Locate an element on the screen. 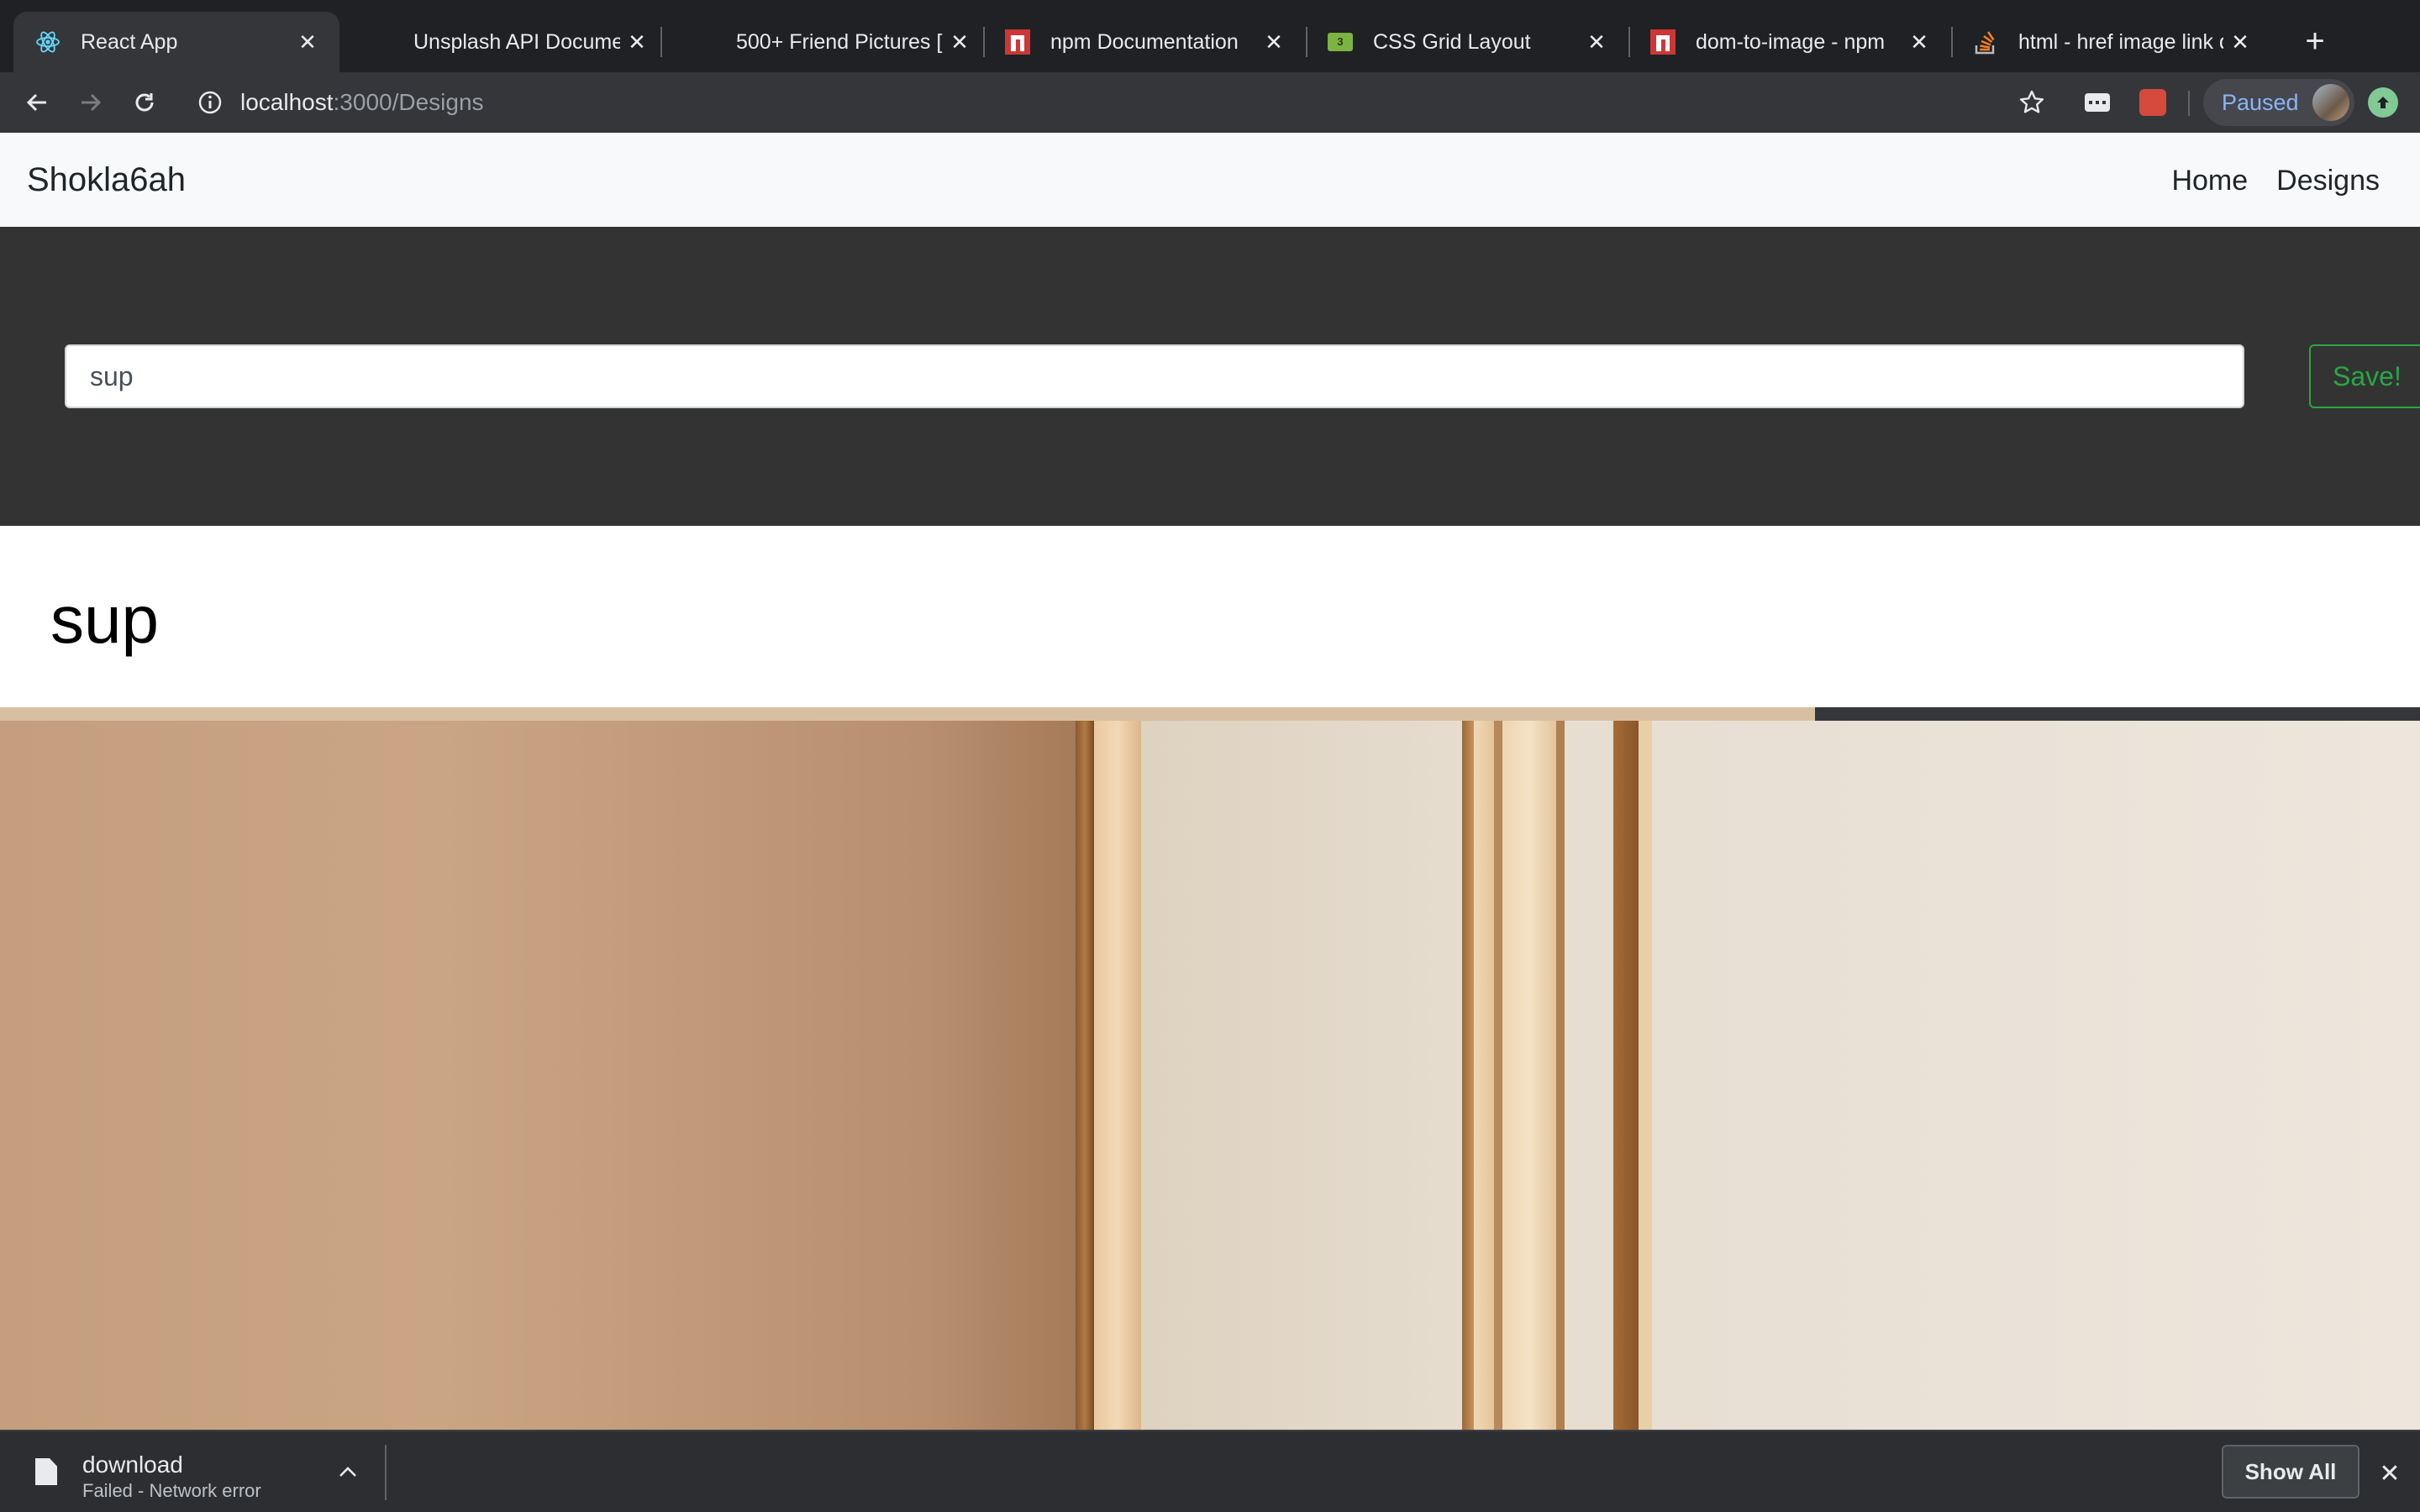  arrow-up-icon is located at coordinates (2383, 102).